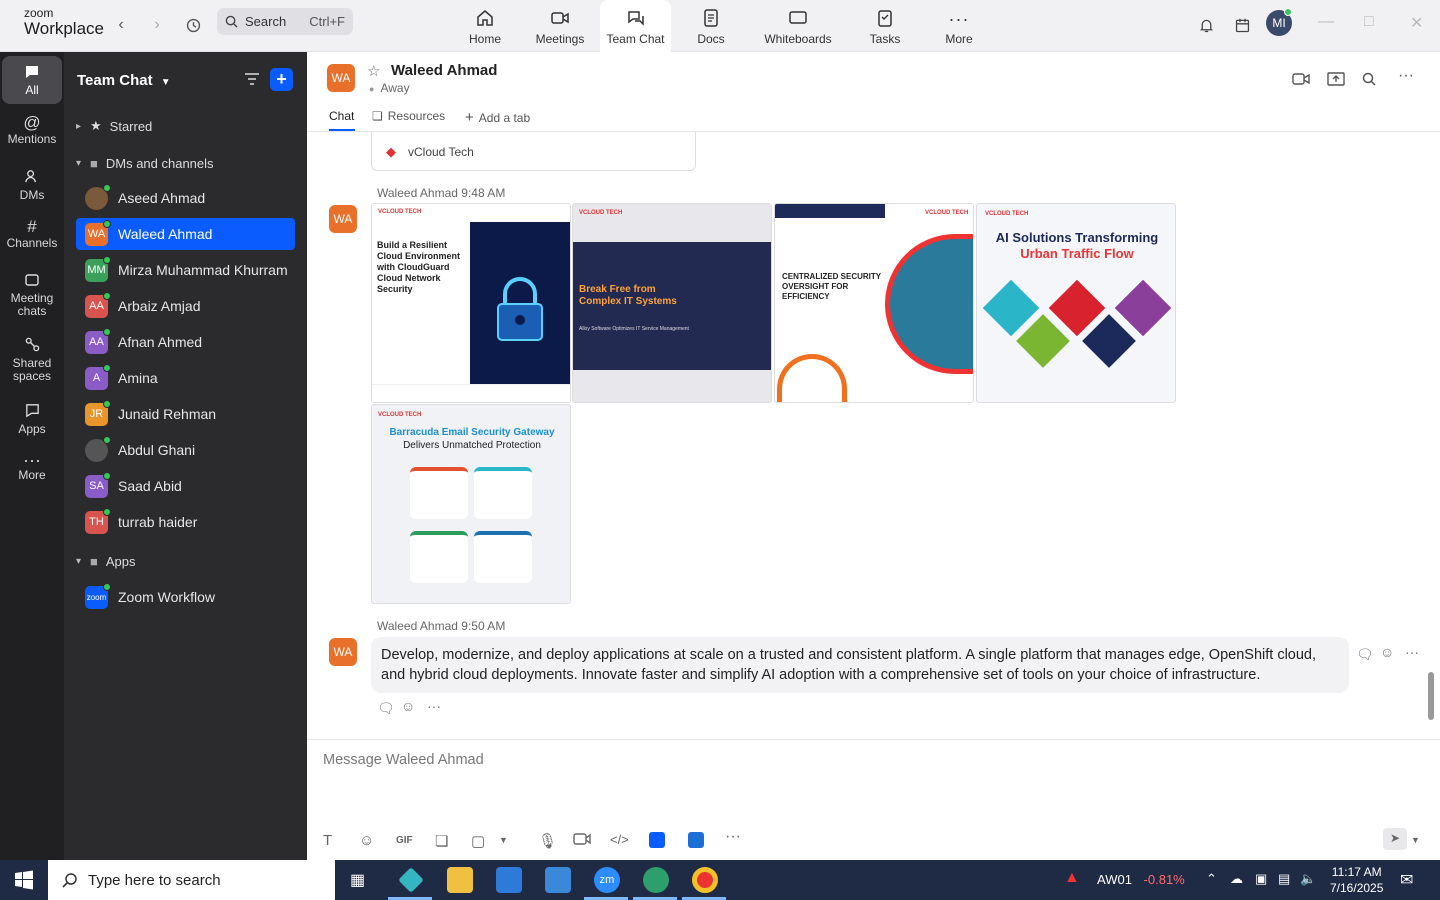 Image resolution: width=1440 pixels, height=900 pixels. What do you see at coordinates (582, 840) in the screenshot?
I see `video-message-icon` at bounding box center [582, 840].